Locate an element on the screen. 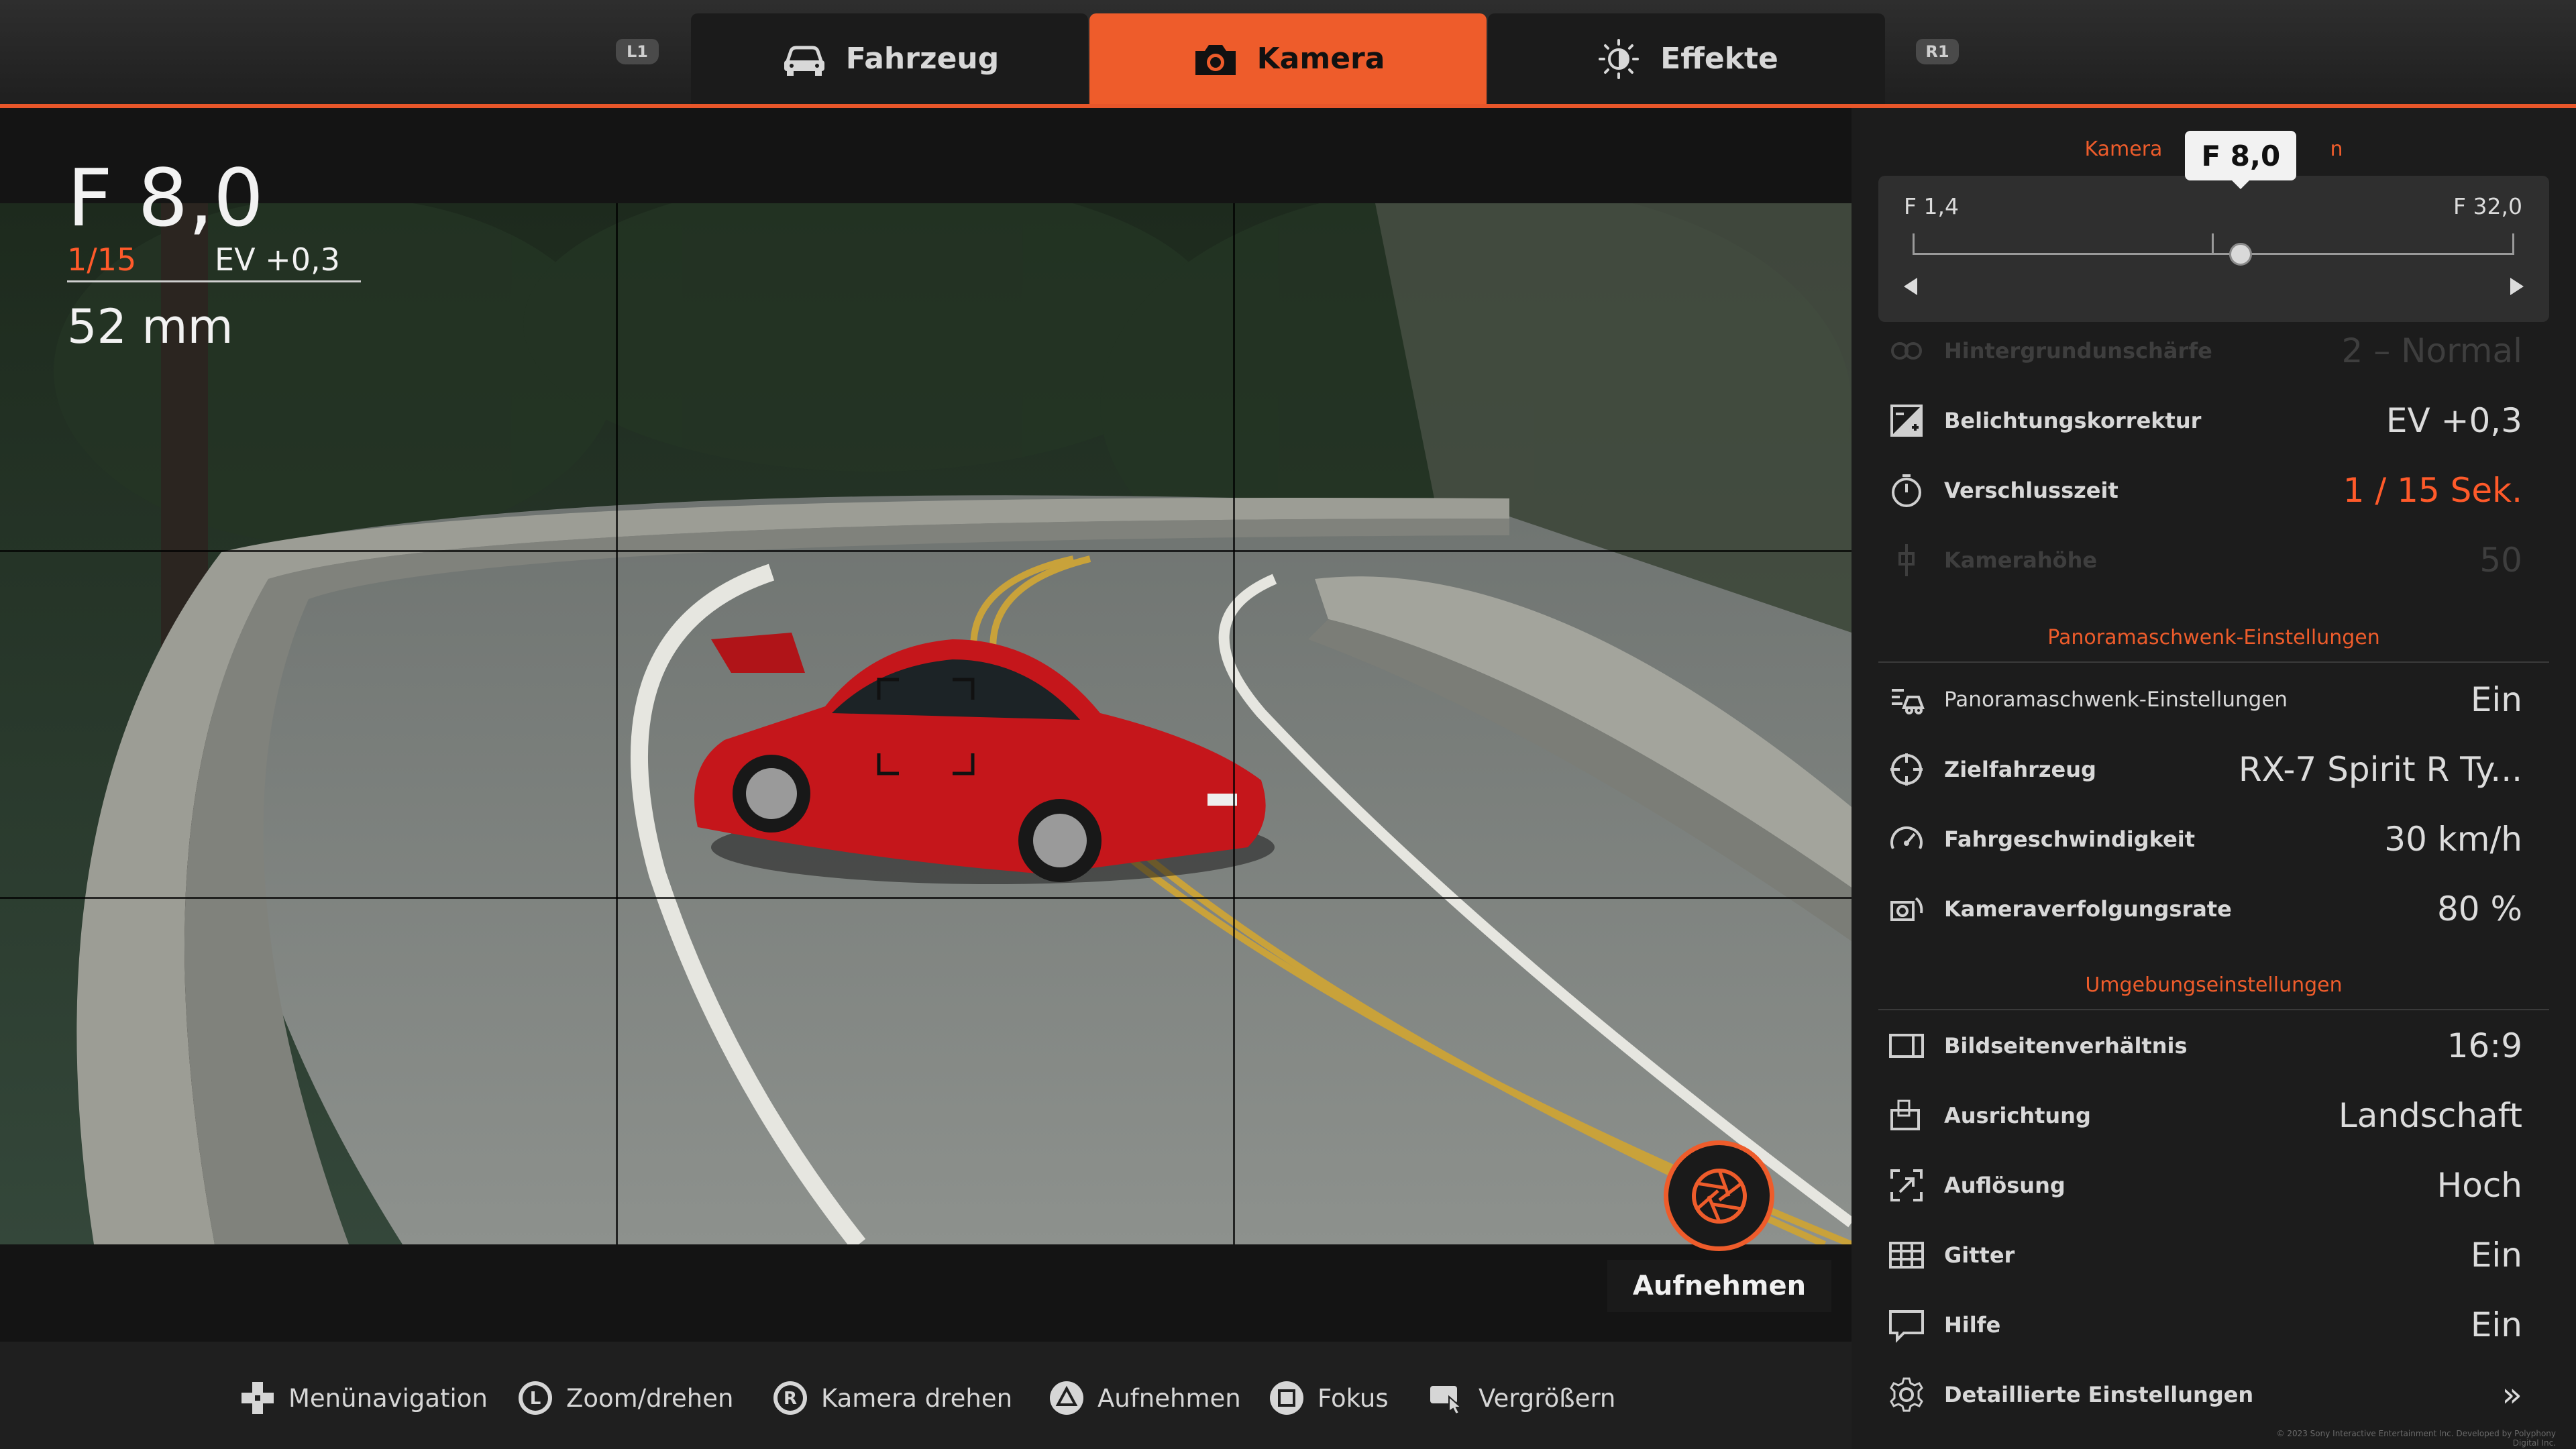 The width and height of the screenshot is (2576, 1449). tab-fahrzeug: Fahrzeug is located at coordinates (889, 58).